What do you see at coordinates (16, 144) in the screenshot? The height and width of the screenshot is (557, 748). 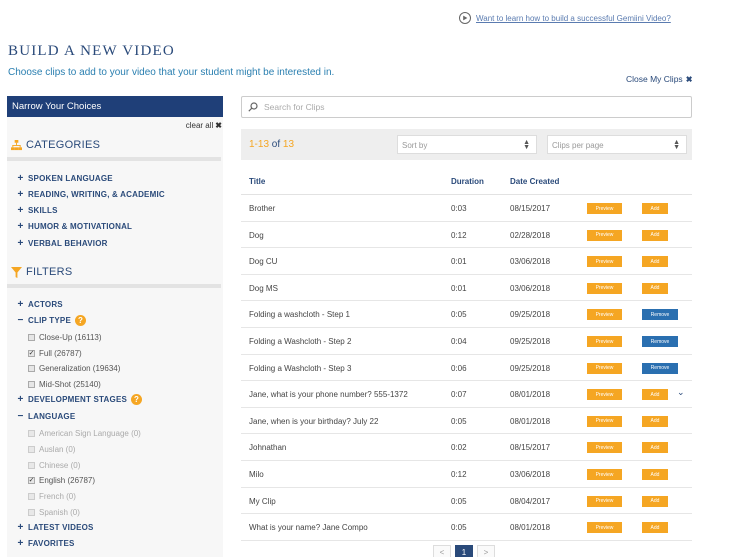 I see `sitemap-icon` at bounding box center [16, 144].